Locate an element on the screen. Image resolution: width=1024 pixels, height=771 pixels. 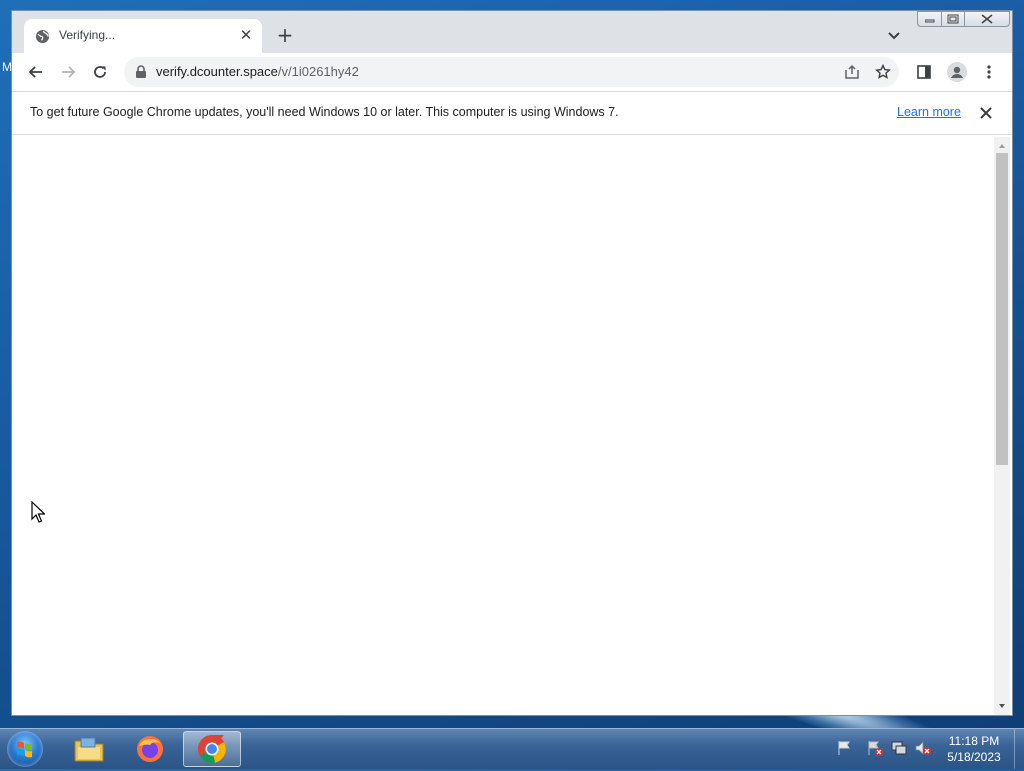
mouse-cursor-icon is located at coordinates (38, 512).